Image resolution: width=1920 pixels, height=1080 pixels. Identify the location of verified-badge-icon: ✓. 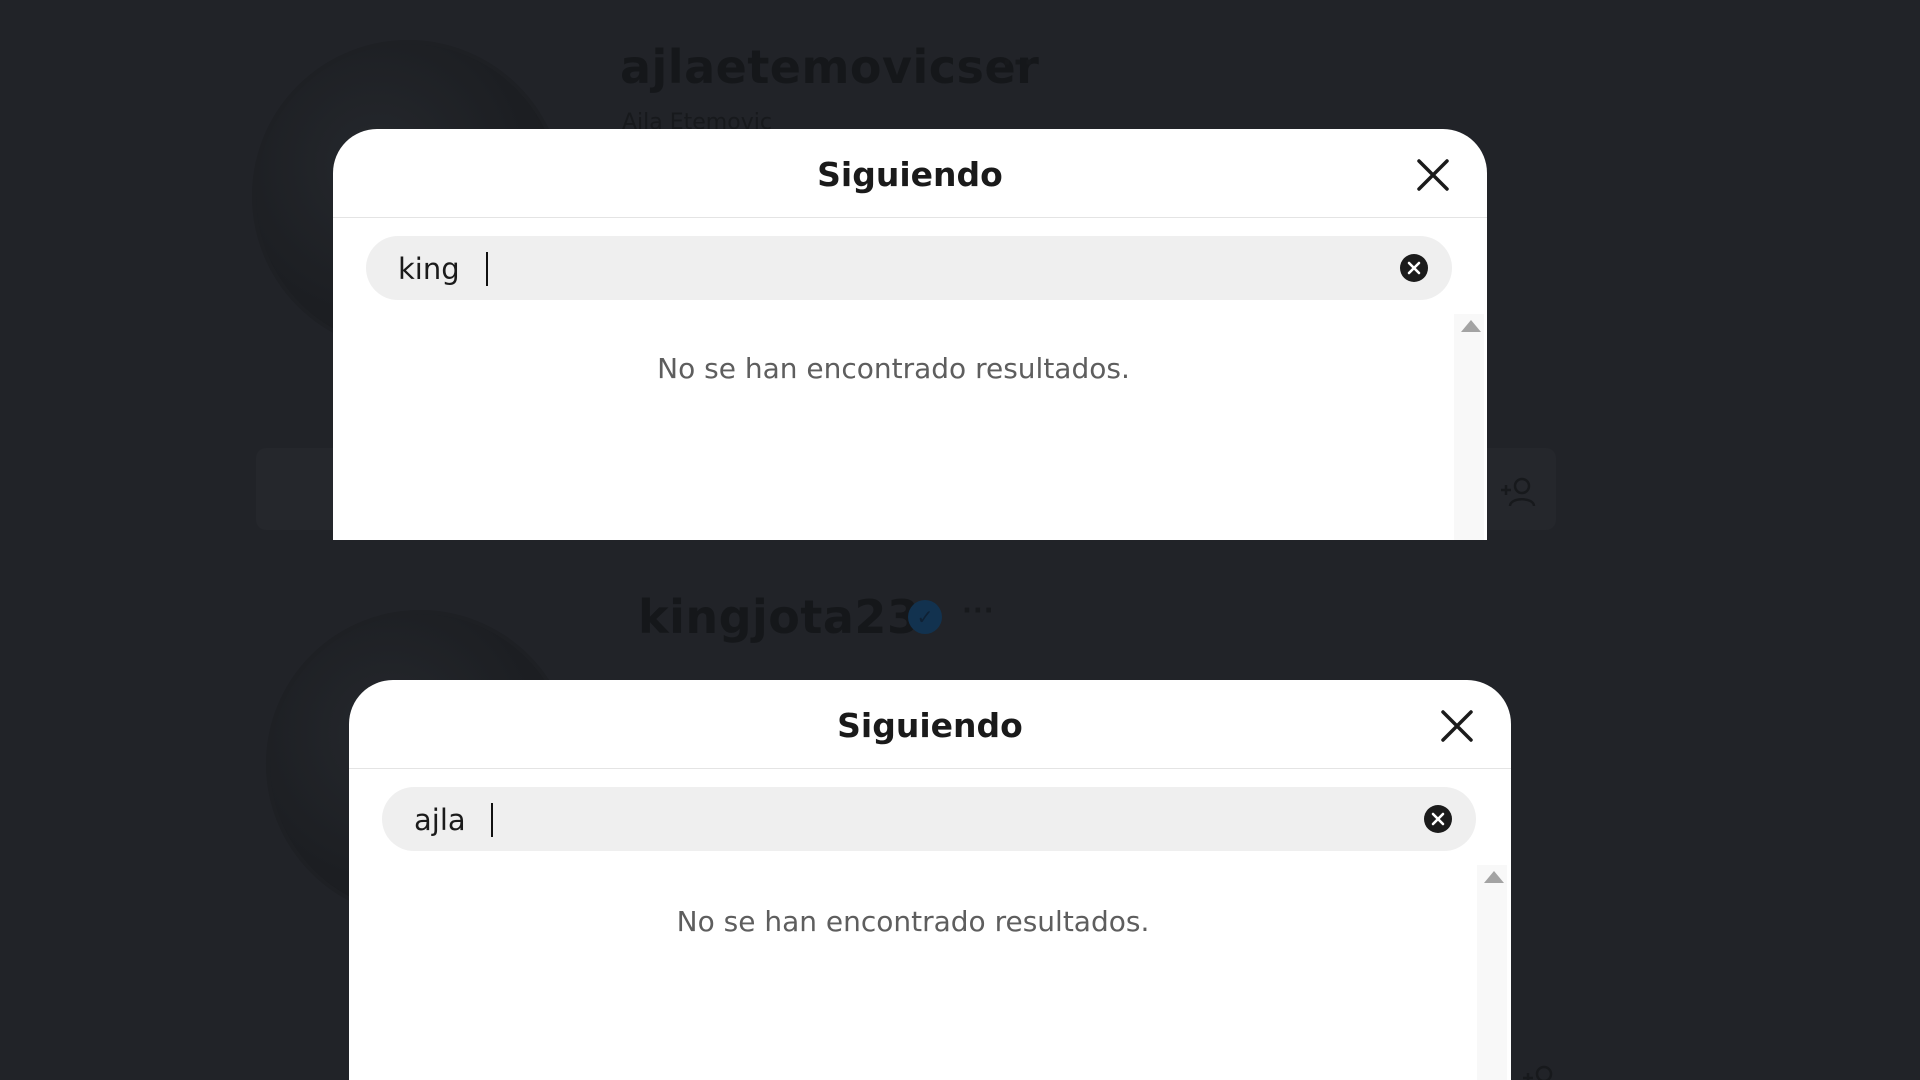
(925, 617).